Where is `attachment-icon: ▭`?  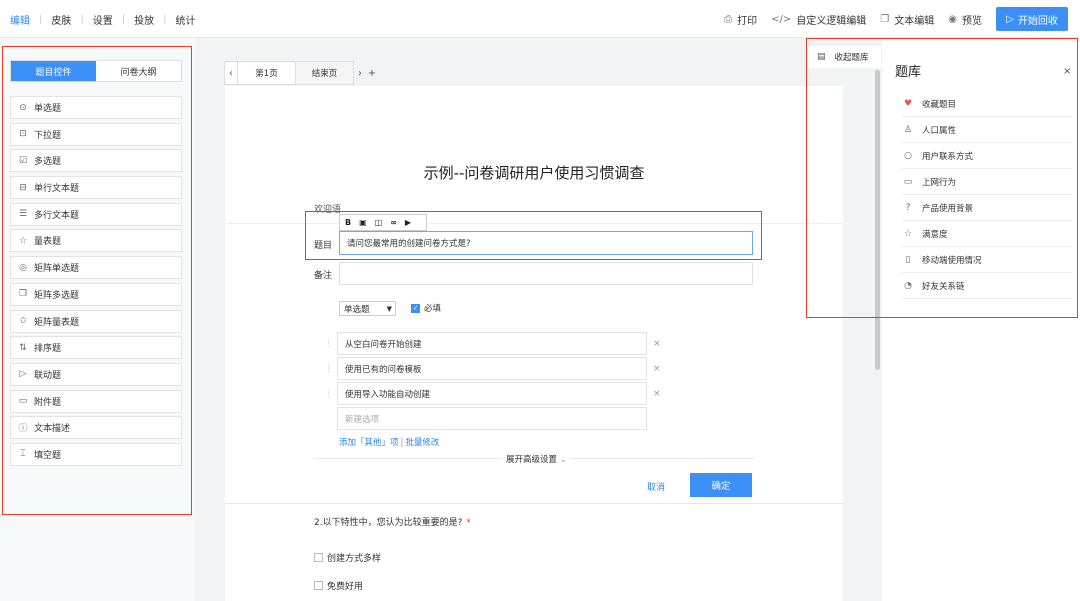 attachment-icon: ▭ is located at coordinates (23, 401).